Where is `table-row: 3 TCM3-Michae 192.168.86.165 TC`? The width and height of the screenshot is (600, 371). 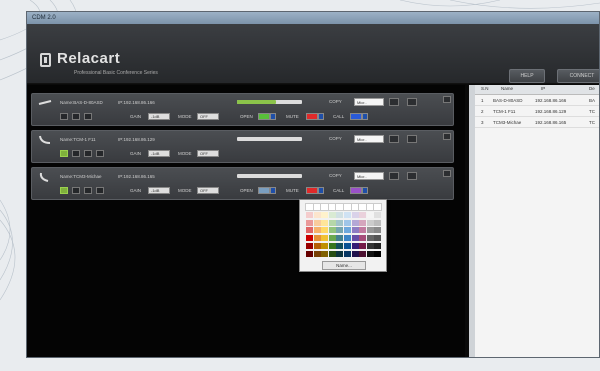 table-row: 3 TCM3-Michae 192.168.86.165 TC is located at coordinates (535, 122).